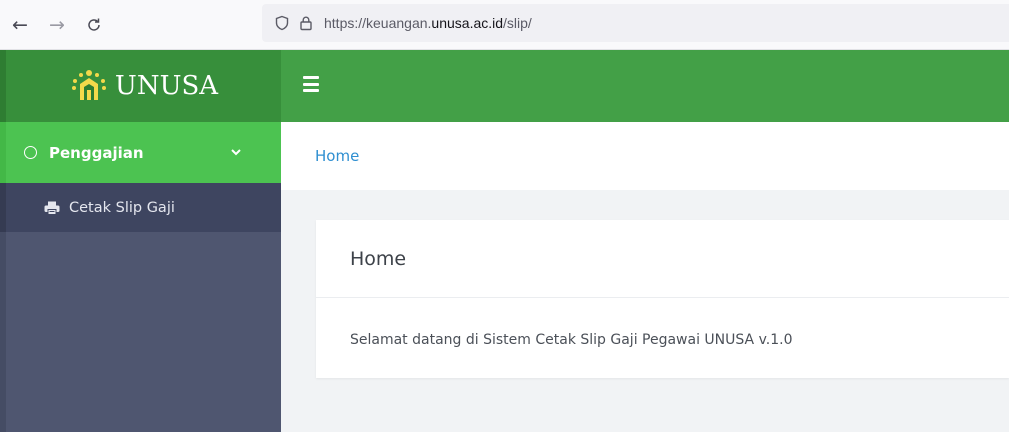  What do you see at coordinates (52, 208) in the screenshot?
I see `printer-icon` at bounding box center [52, 208].